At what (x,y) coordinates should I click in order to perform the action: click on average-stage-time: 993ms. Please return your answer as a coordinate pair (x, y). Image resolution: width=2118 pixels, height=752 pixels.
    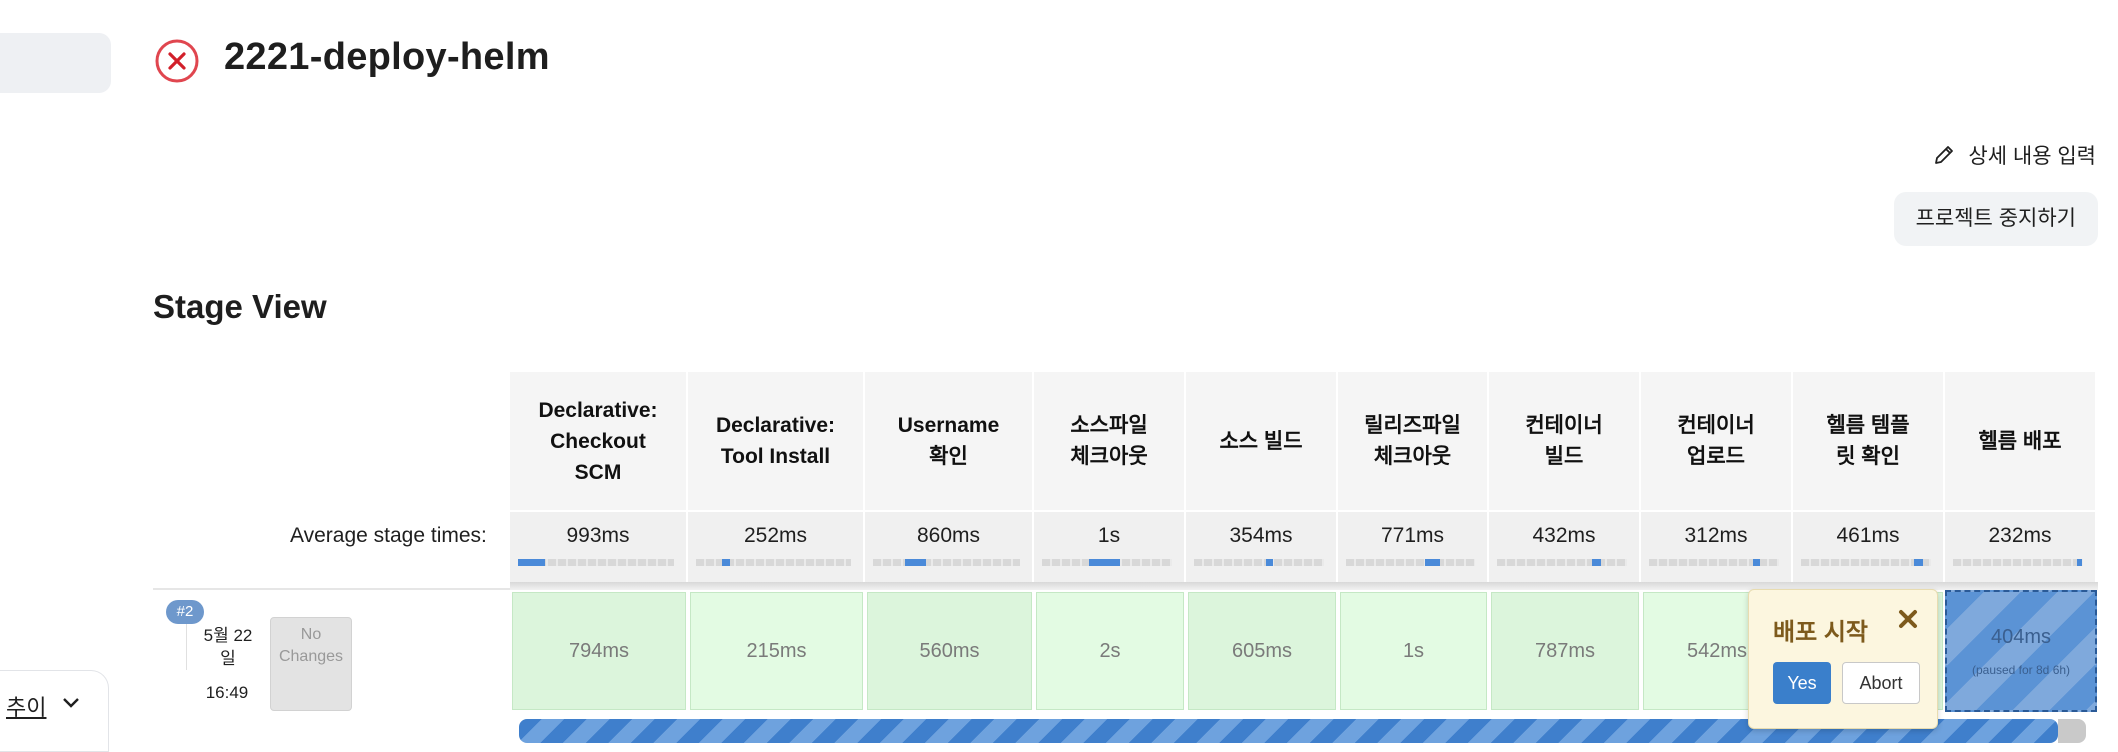
    Looking at the image, I should click on (599, 549).